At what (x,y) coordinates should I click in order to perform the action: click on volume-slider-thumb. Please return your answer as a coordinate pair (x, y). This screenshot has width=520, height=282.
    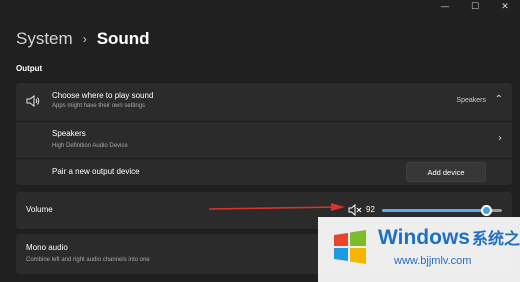
    Looking at the image, I should click on (486, 210).